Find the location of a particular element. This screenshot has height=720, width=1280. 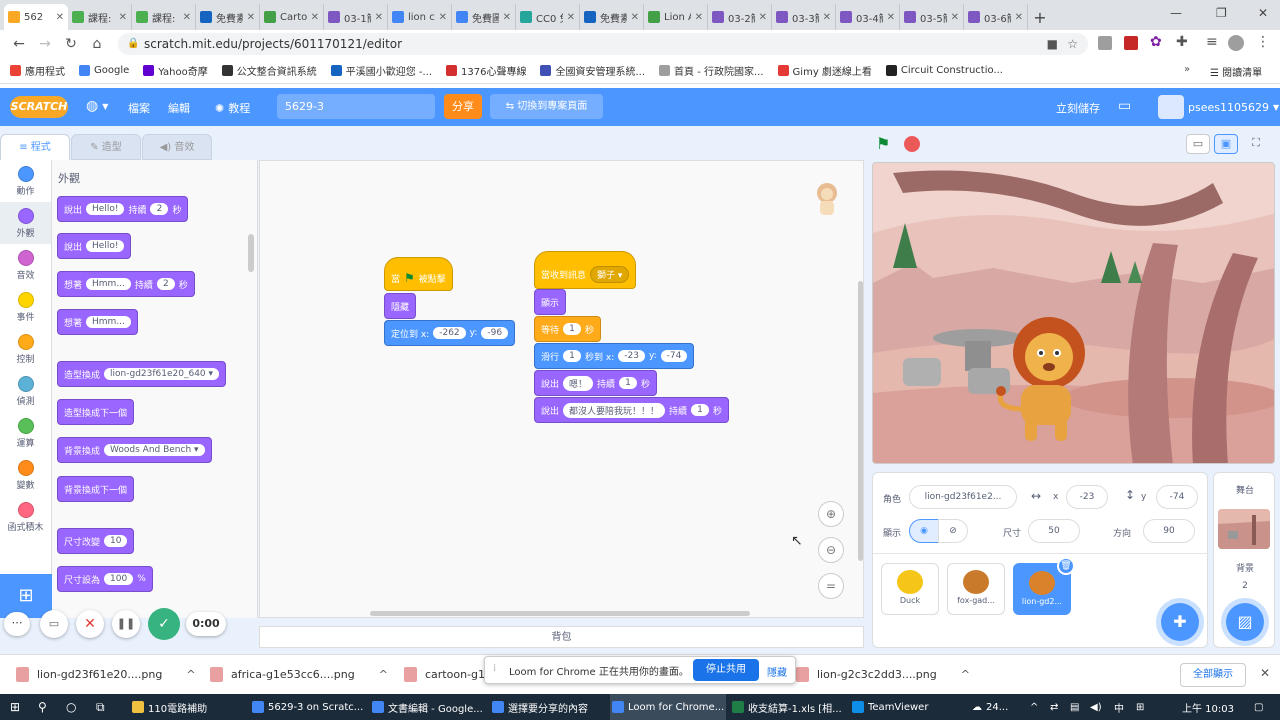

media-icon: ≡ is located at coordinates (1212, 42).